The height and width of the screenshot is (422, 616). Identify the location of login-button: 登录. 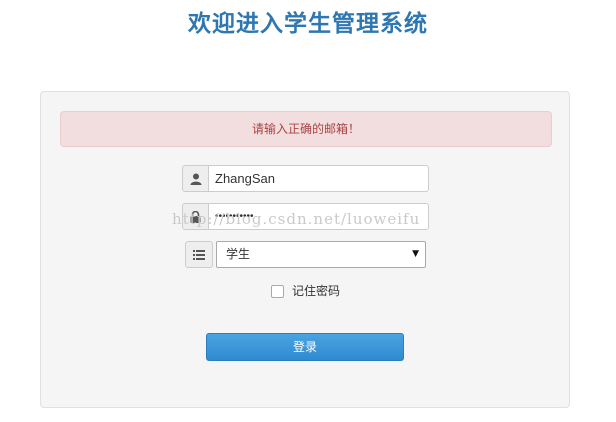
(305, 347).